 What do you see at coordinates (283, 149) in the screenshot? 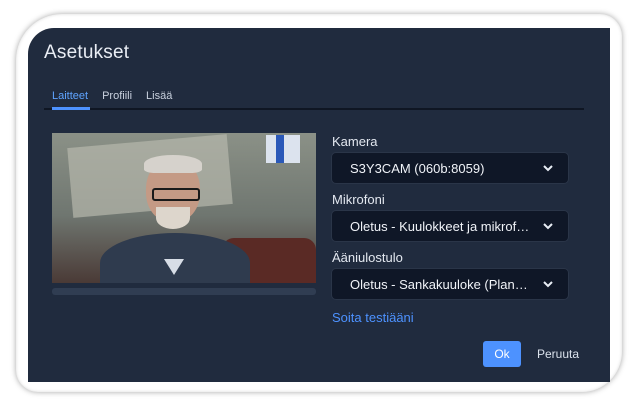
I see `wall-flag` at bounding box center [283, 149].